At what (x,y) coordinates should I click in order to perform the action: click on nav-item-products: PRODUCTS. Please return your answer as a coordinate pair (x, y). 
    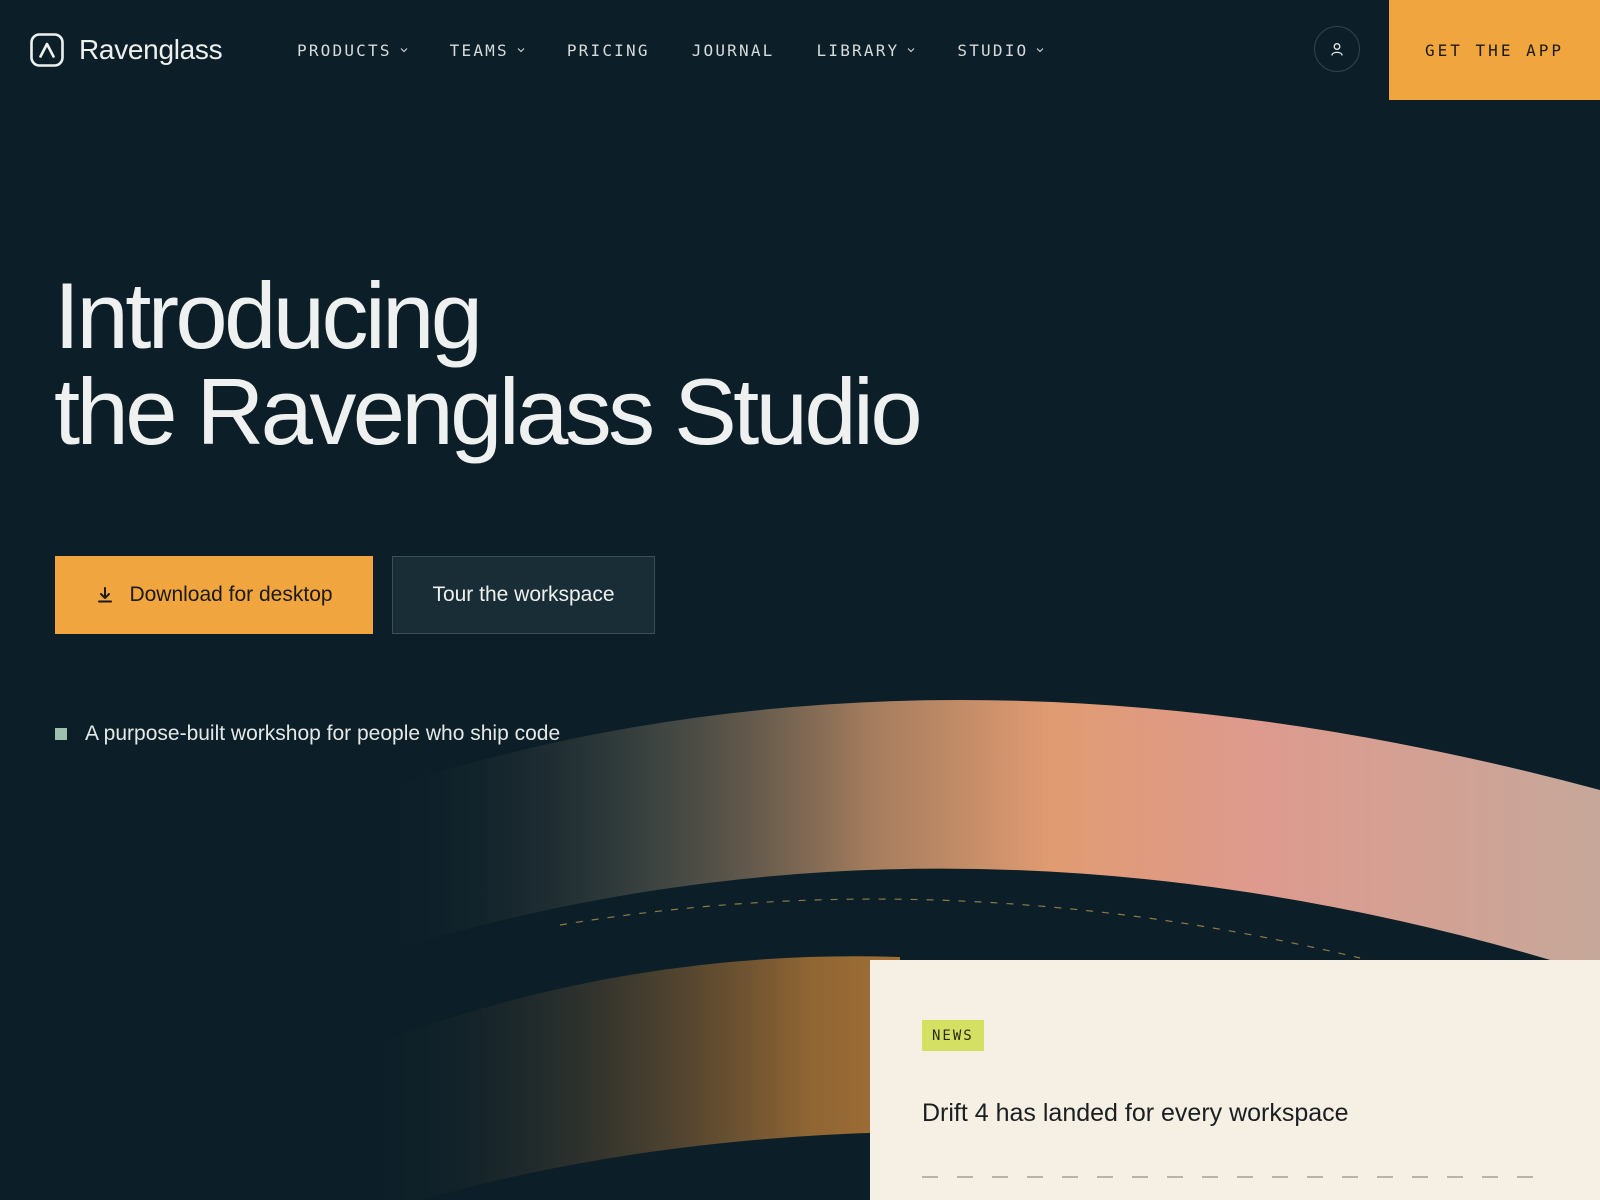
    Looking at the image, I should click on (352, 50).